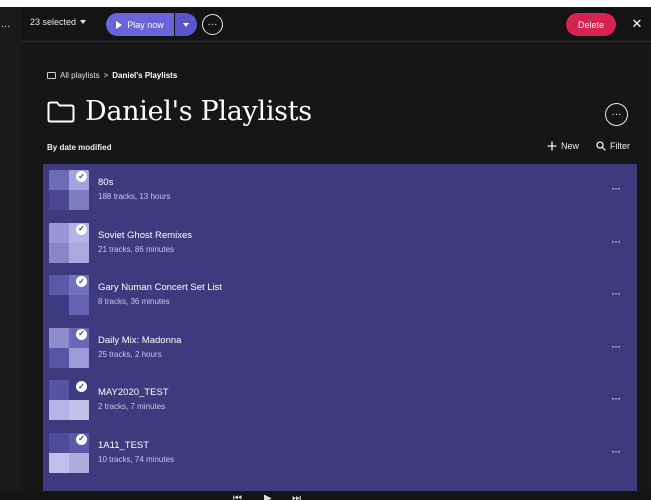 This screenshot has height=500, width=651. I want to click on playlist-title: 1A11_TEST, so click(136, 445).